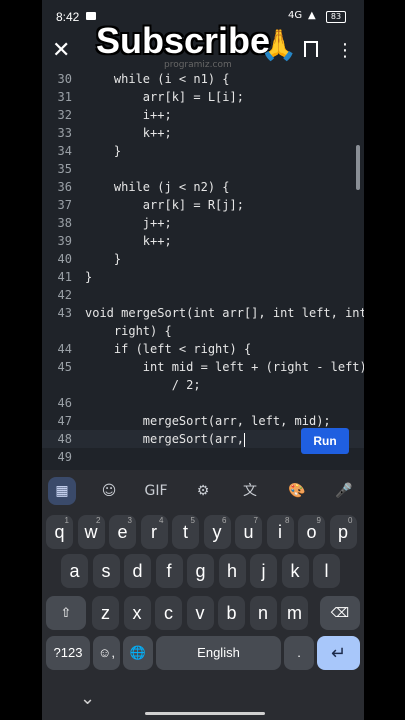 The height and width of the screenshot is (720, 405). I want to click on space-key: English, so click(218, 653).